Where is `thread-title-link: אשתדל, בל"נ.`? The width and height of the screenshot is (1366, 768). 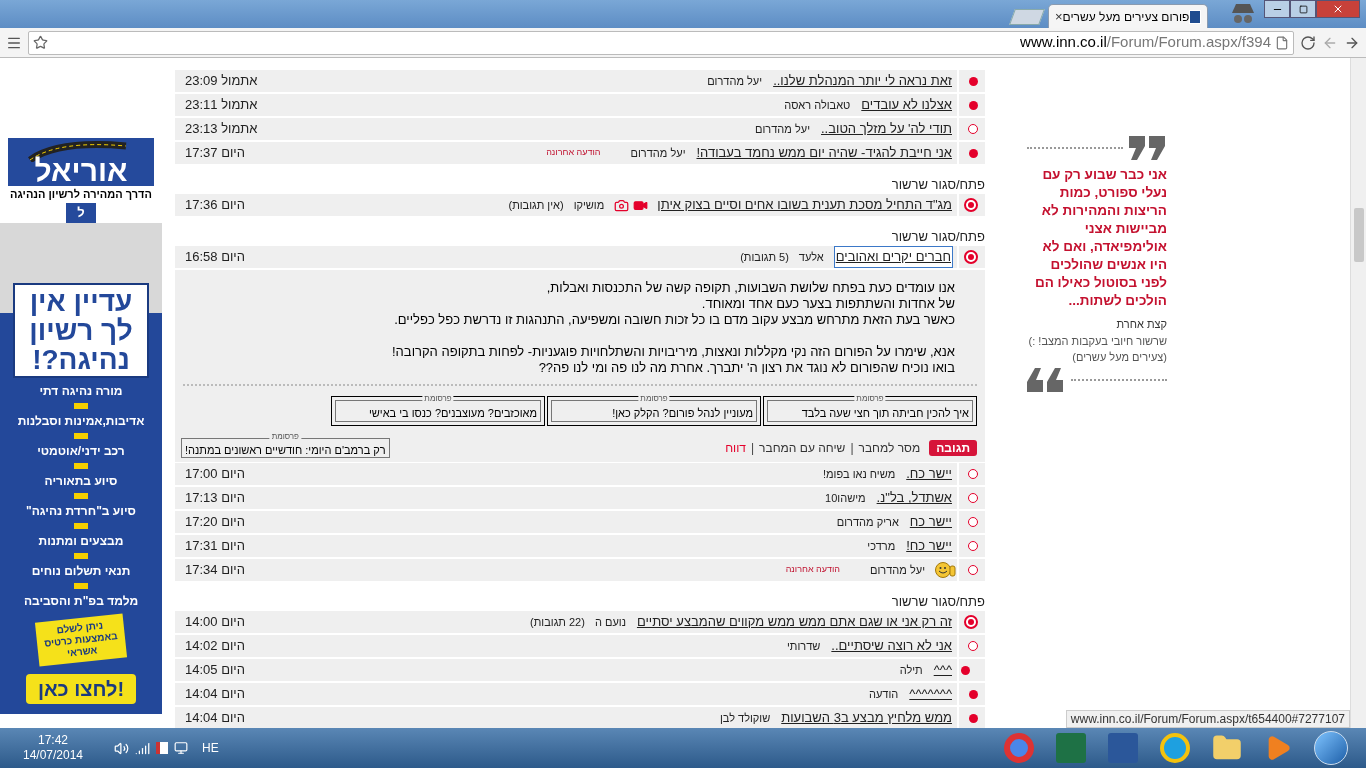
thread-title-link: אשתדל, בל"נ. is located at coordinates (914, 498).